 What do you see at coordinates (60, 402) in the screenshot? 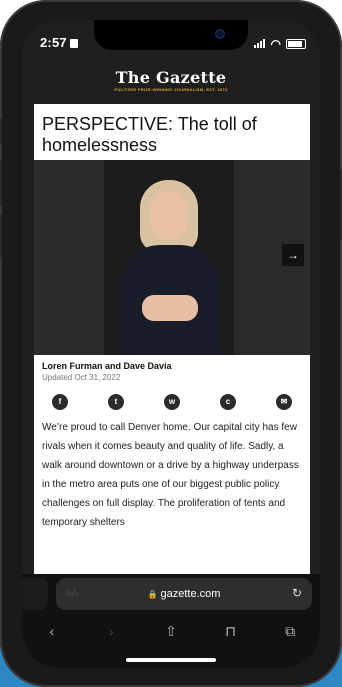
I see `facebook-icon: f` at bounding box center [60, 402].